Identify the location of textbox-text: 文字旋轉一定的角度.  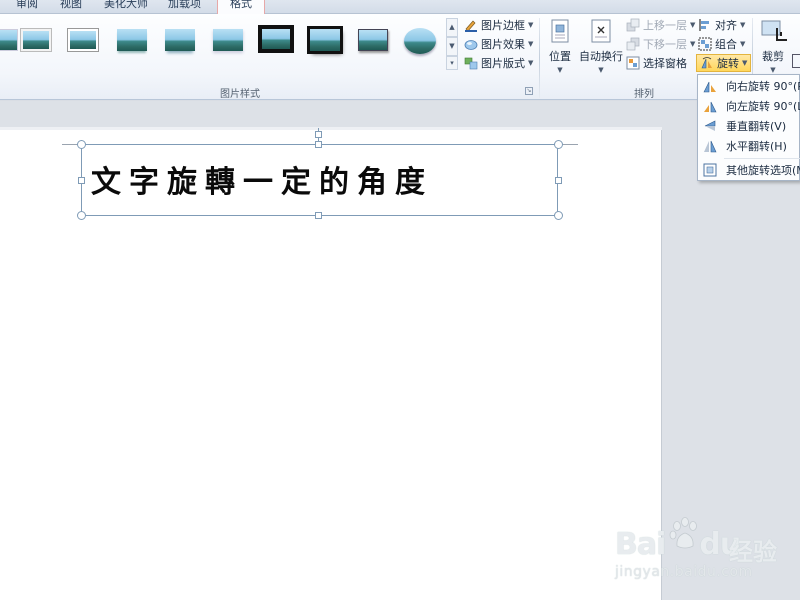
(262, 179).